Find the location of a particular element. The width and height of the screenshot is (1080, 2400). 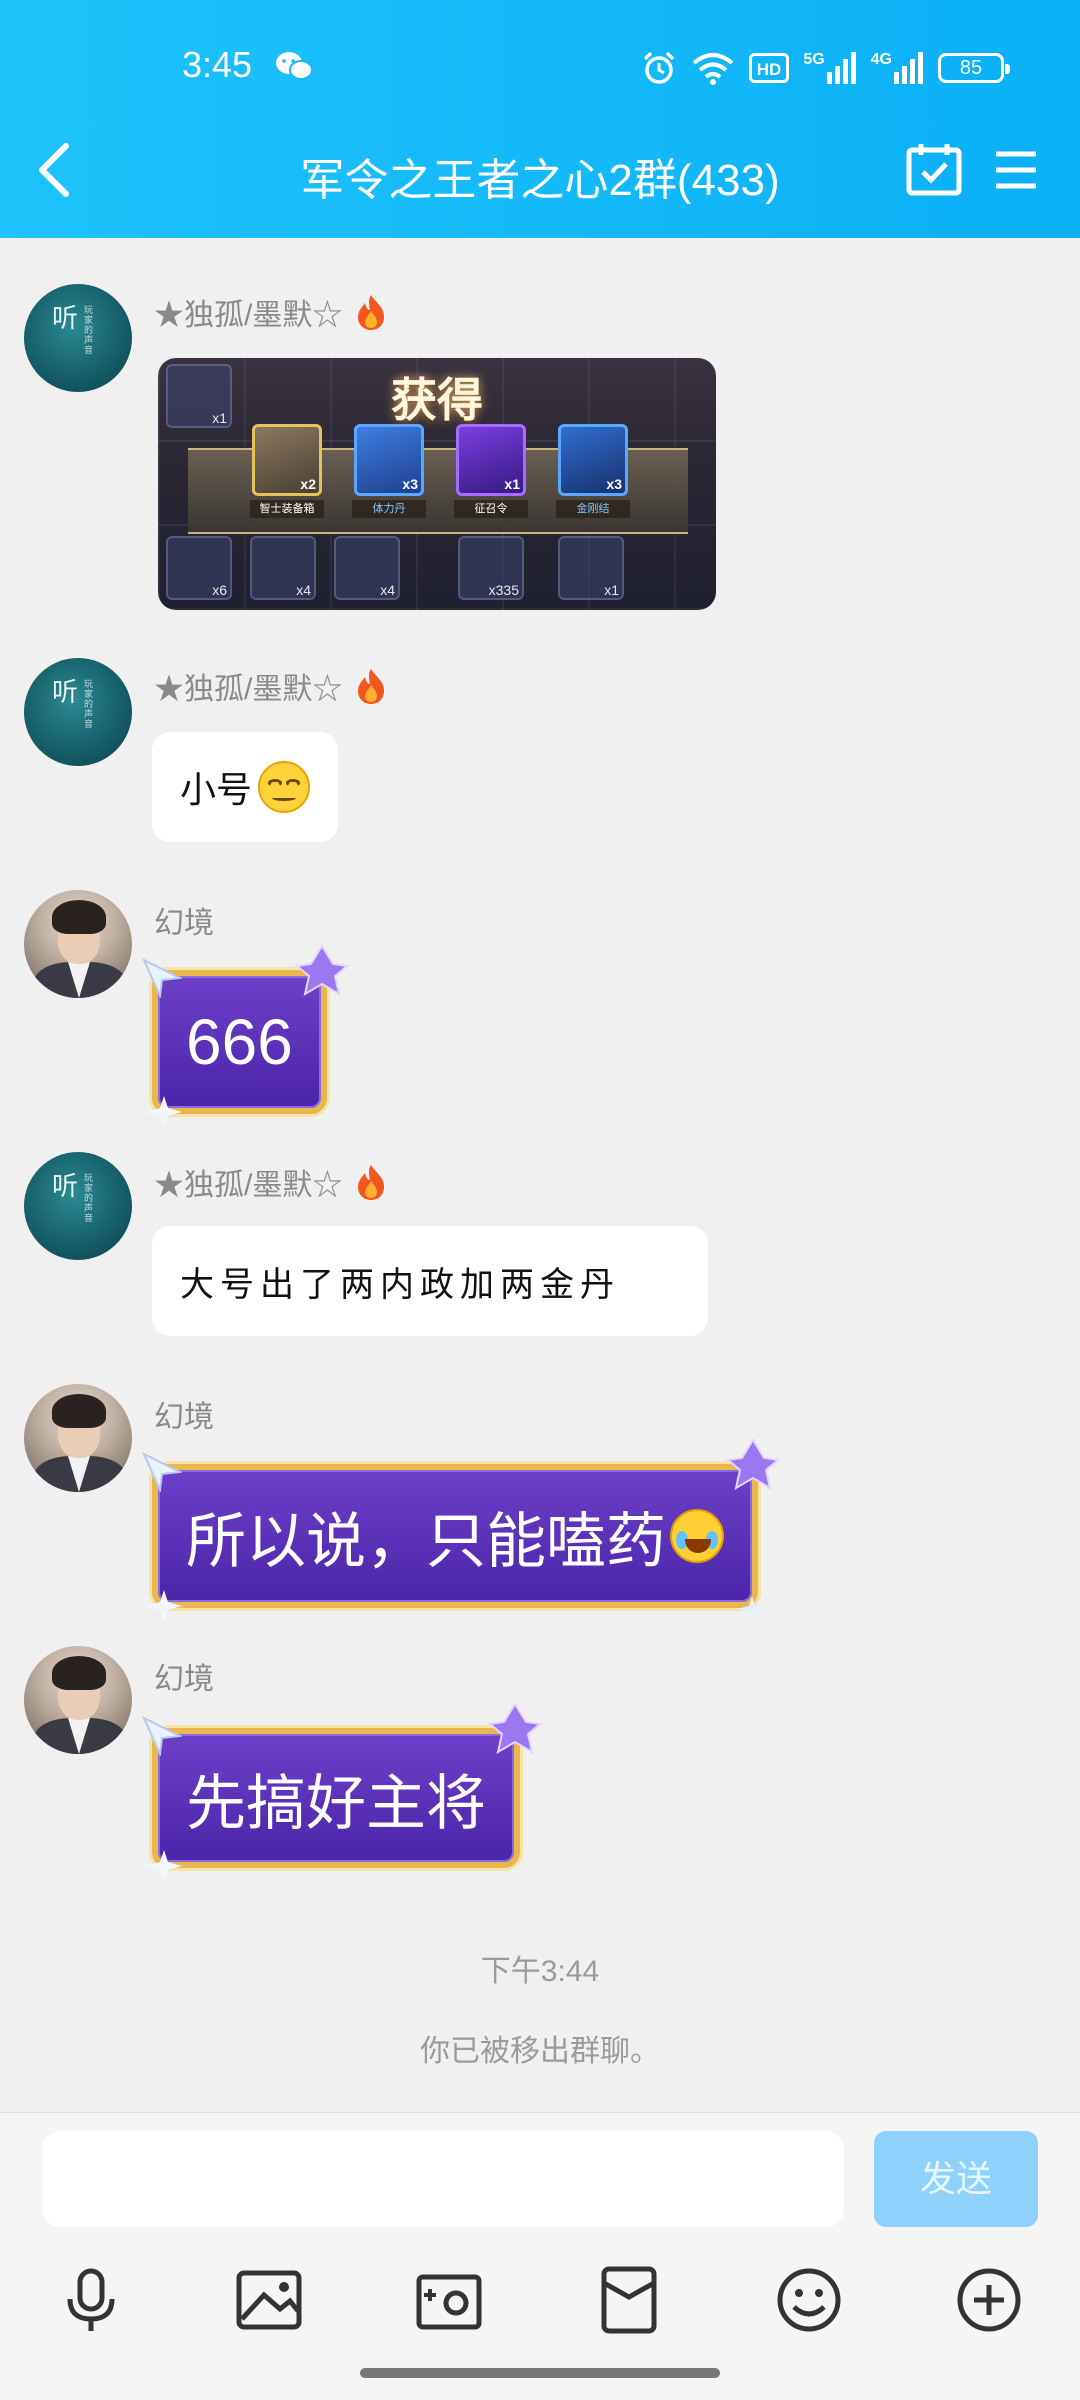

signal-5g: 5G is located at coordinates (829, 68).